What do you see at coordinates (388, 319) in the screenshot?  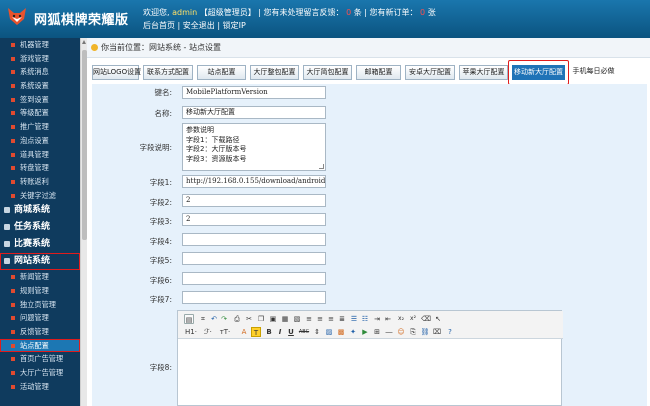 I see `outdent-icon: ⇤` at bounding box center [388, 319].